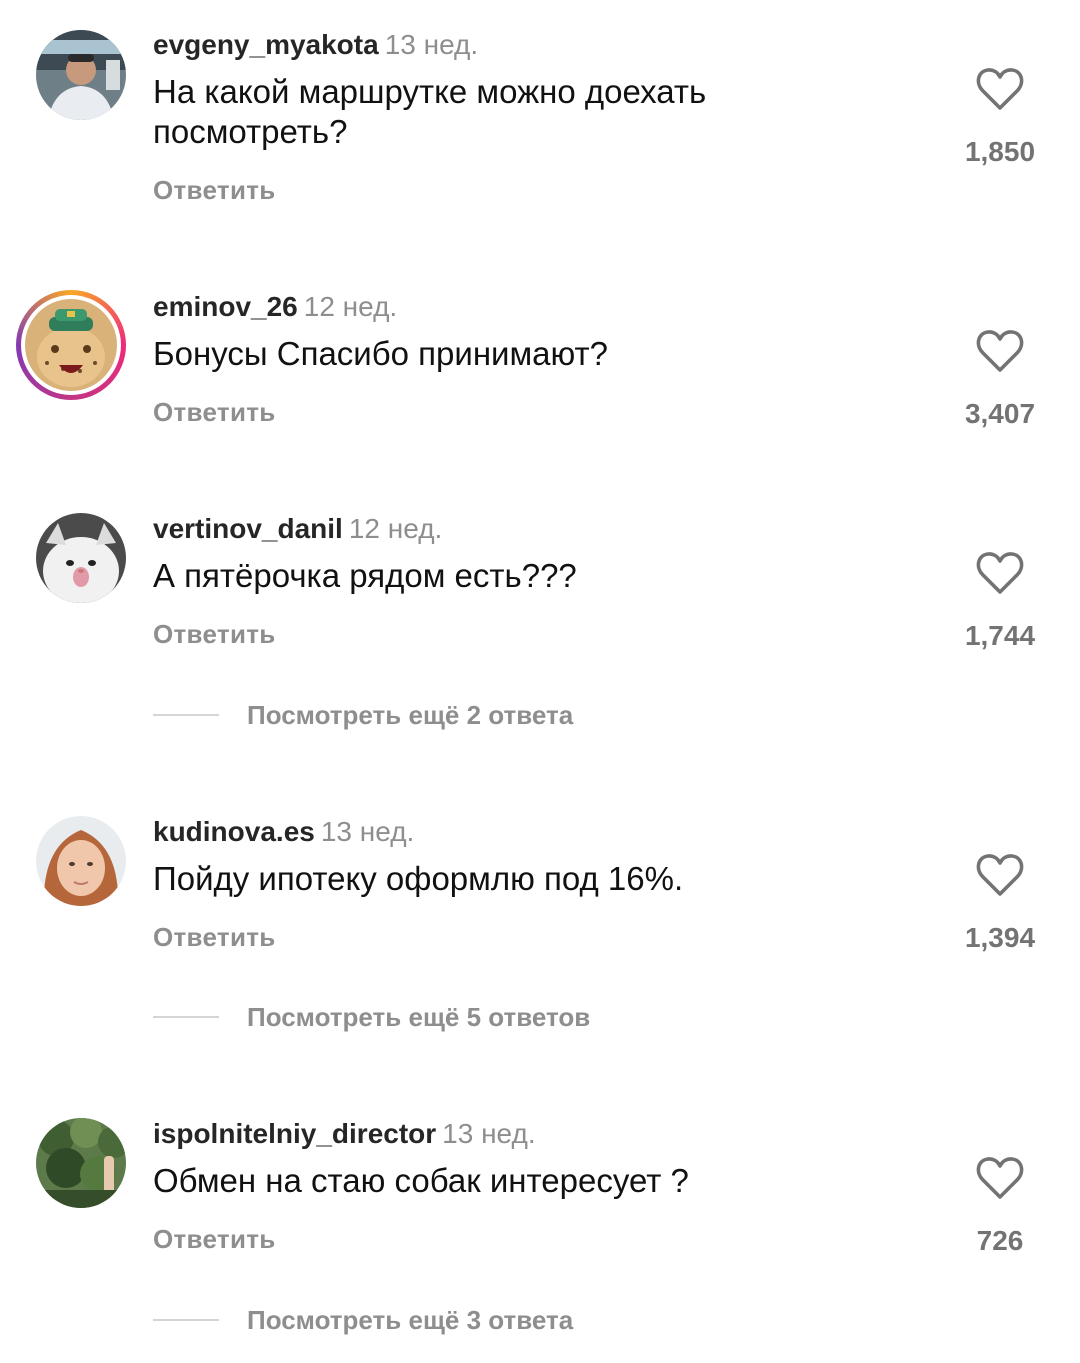 Image resolution: width=1080 pixels, height=1363 pixels. I want to click on comment-meta: kudinova.es 13 нед., so click(283, 832).